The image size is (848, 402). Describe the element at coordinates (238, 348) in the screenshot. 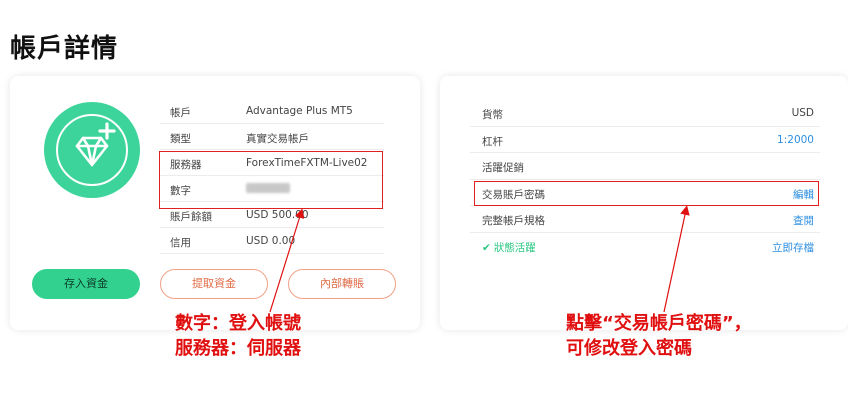

I see `annotation-line: 服務器：伺服器` at that location.